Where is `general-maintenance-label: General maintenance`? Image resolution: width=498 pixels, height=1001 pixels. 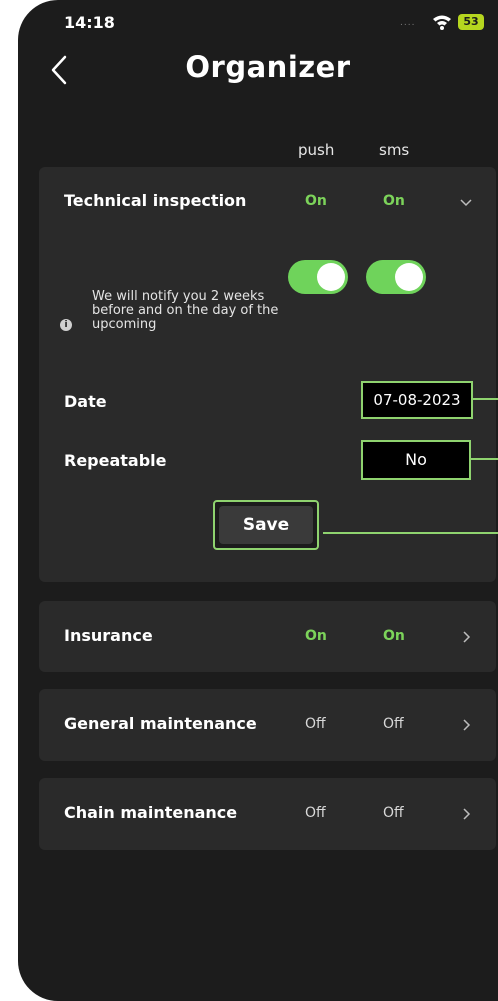 general-maintenance-label: General maintenance is located at coordinates (160, 723).